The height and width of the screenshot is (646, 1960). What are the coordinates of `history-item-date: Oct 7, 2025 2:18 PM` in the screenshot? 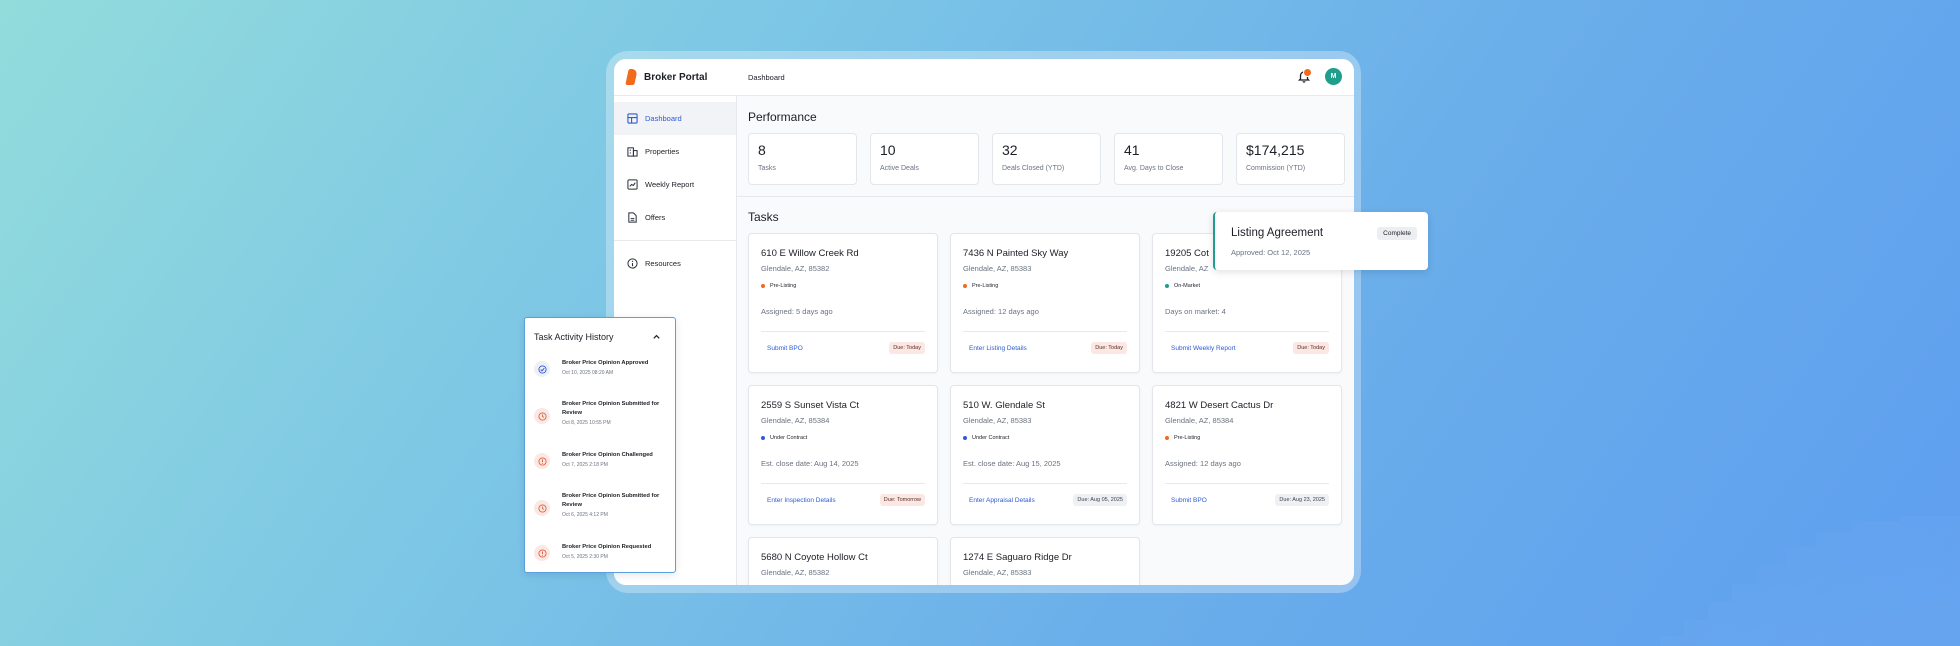 It's located at (585, 465).